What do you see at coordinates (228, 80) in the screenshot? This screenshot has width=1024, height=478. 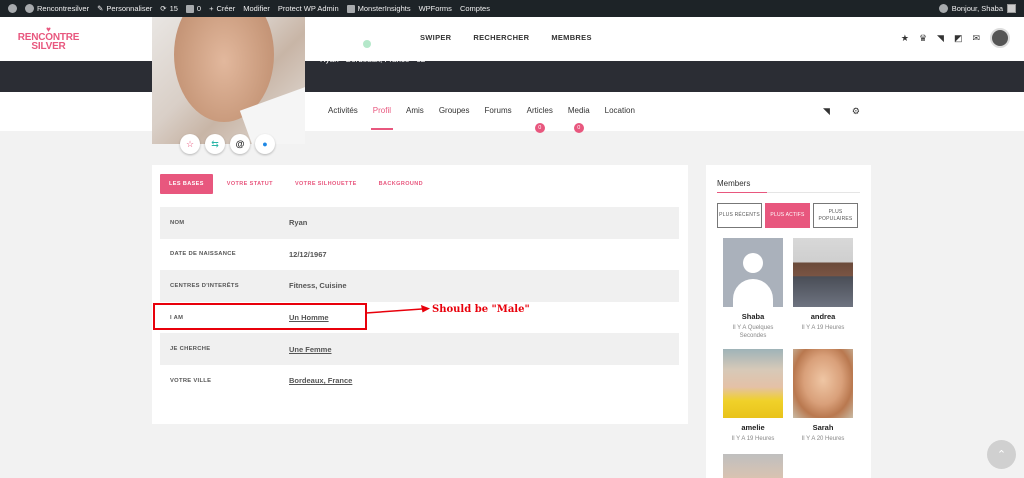 I see `profile-photo` at bounding box center [228, 80].